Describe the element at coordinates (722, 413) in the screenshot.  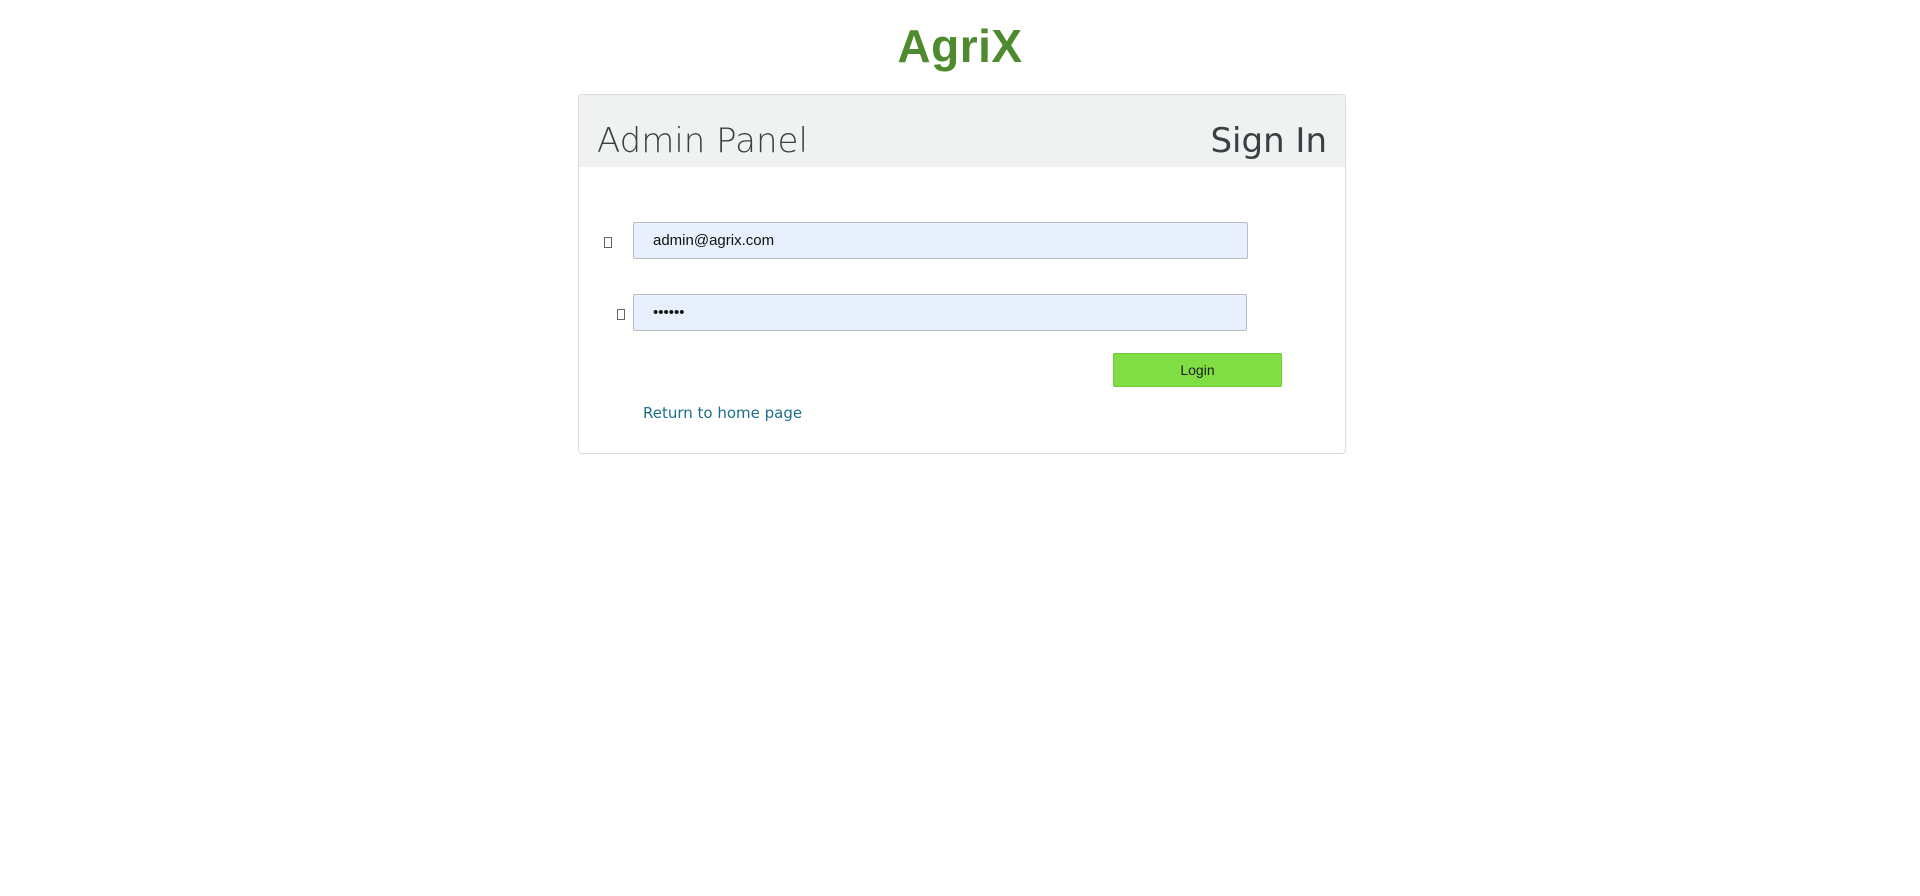
I see `return-home-link: Return to home page` at that location.